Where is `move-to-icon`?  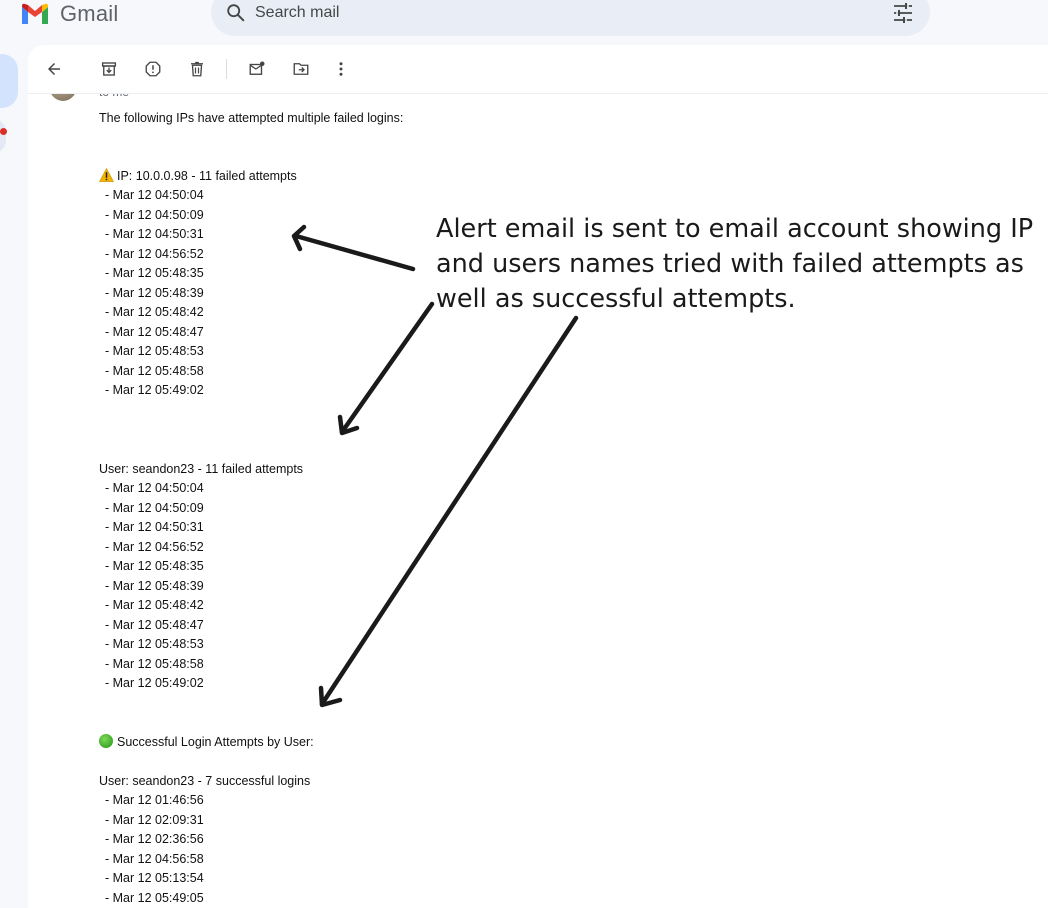
move-to-icon is located at coordinates (301, 69).